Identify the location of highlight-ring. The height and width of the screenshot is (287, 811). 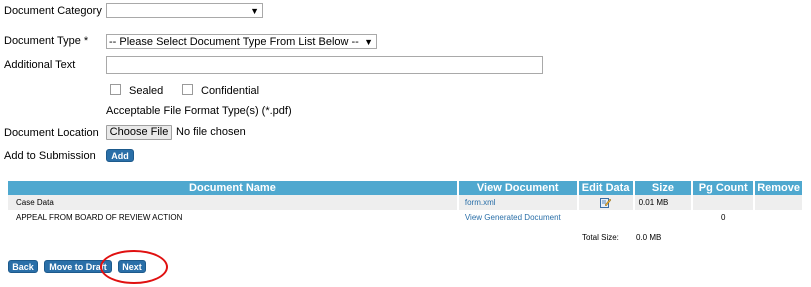
(134, 267).